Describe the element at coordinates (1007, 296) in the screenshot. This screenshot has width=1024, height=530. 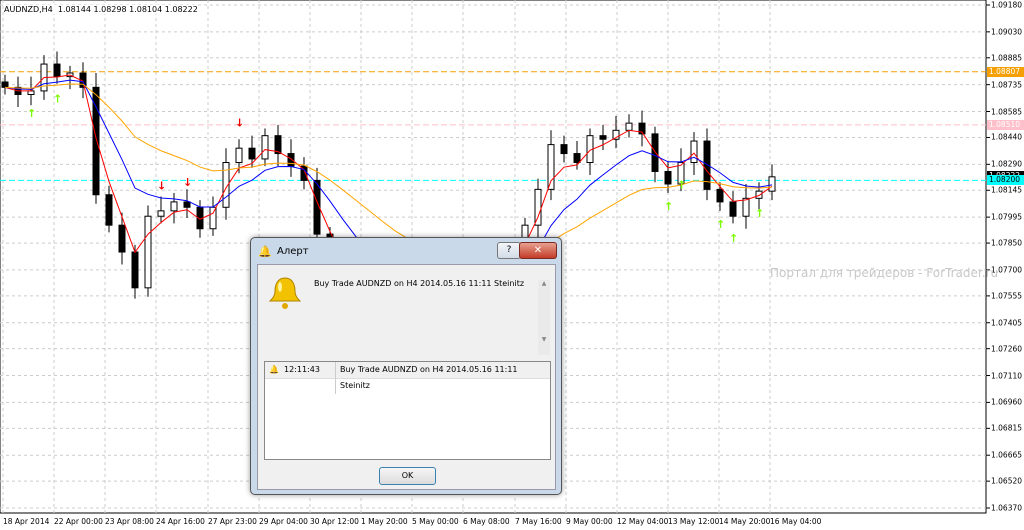
I see `price-tick: 1.07555` at that location.